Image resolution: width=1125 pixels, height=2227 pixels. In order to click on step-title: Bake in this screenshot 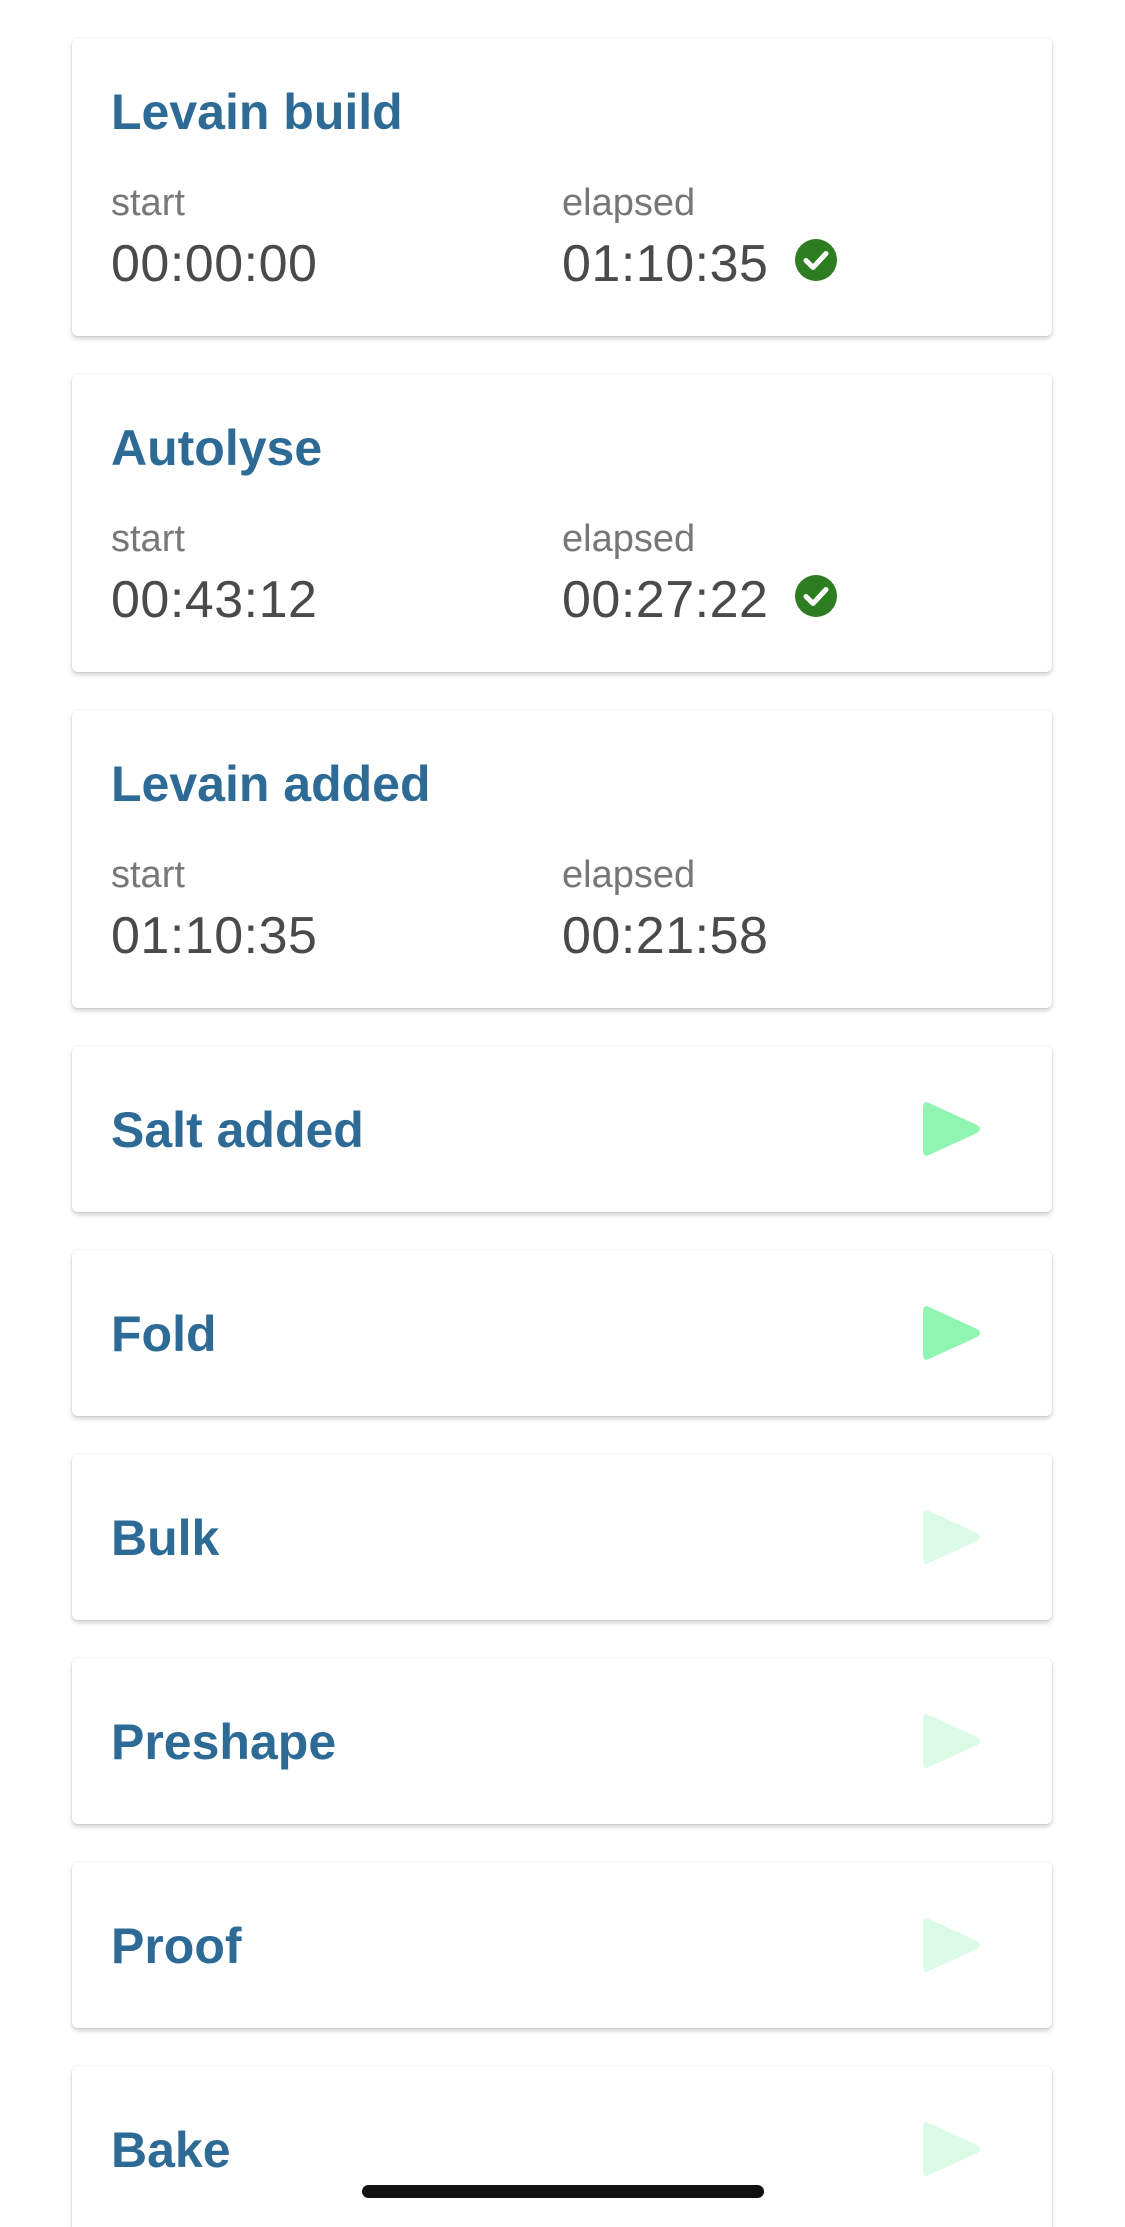, I will do `click(171, 2150)`.